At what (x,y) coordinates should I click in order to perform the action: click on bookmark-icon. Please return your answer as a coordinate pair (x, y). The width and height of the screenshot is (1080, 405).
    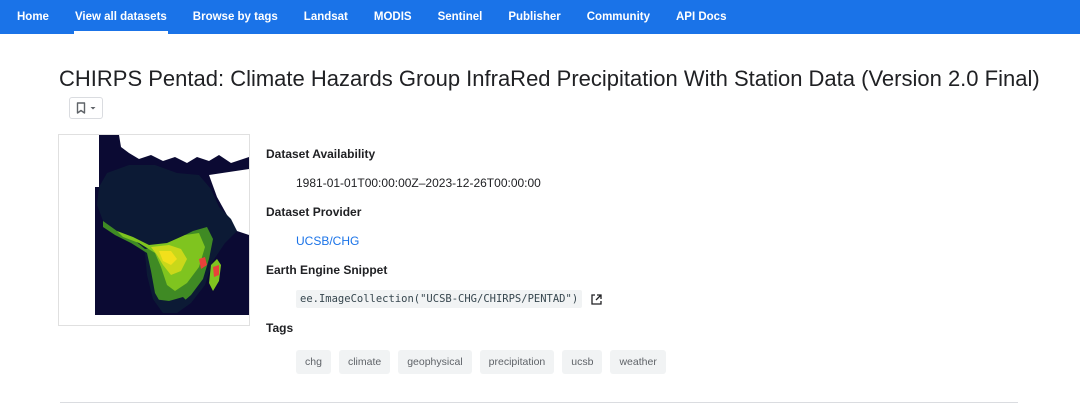
    Looking at the image, I should click on (81, 108).